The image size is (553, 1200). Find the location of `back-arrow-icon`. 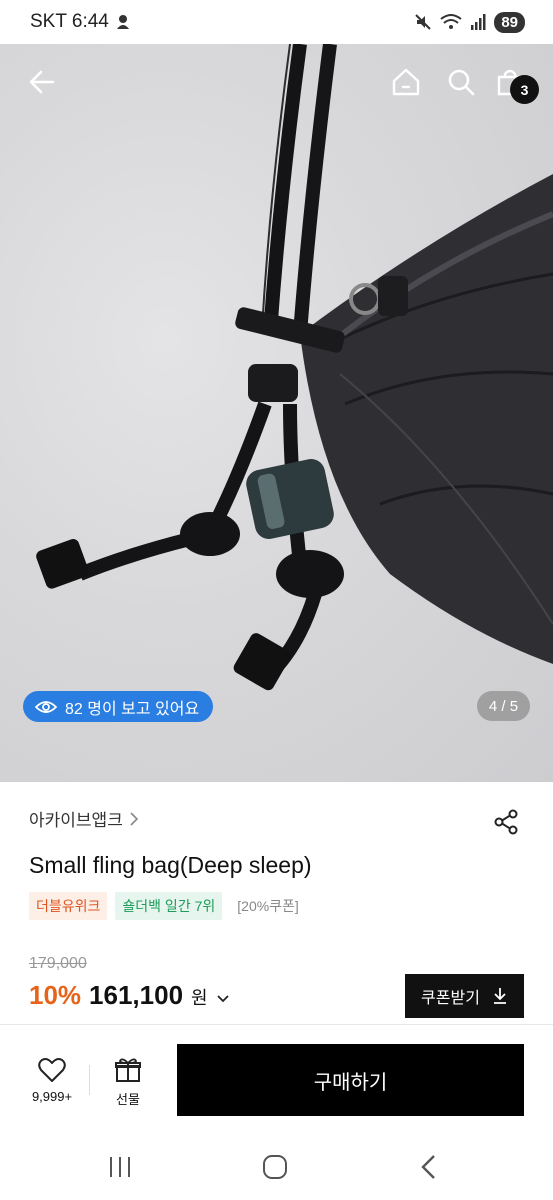

back-arrow-icon is located at coordinates (42, 82).